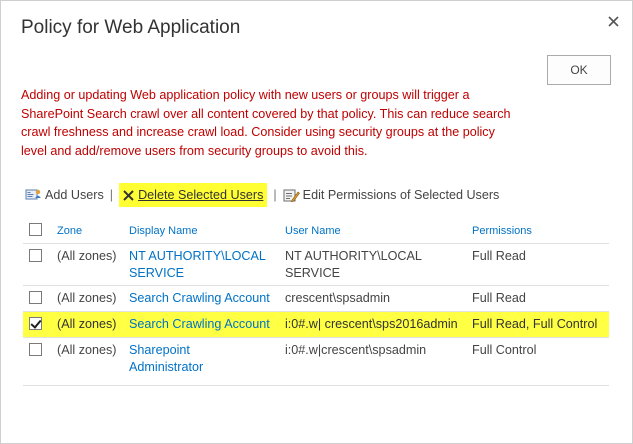 Image resolution: width=633 pixels, height=444 pixels. Describe the element at coordinates (69, 231) in the screenshot. I see `column-header-zone: Zone` at that location.